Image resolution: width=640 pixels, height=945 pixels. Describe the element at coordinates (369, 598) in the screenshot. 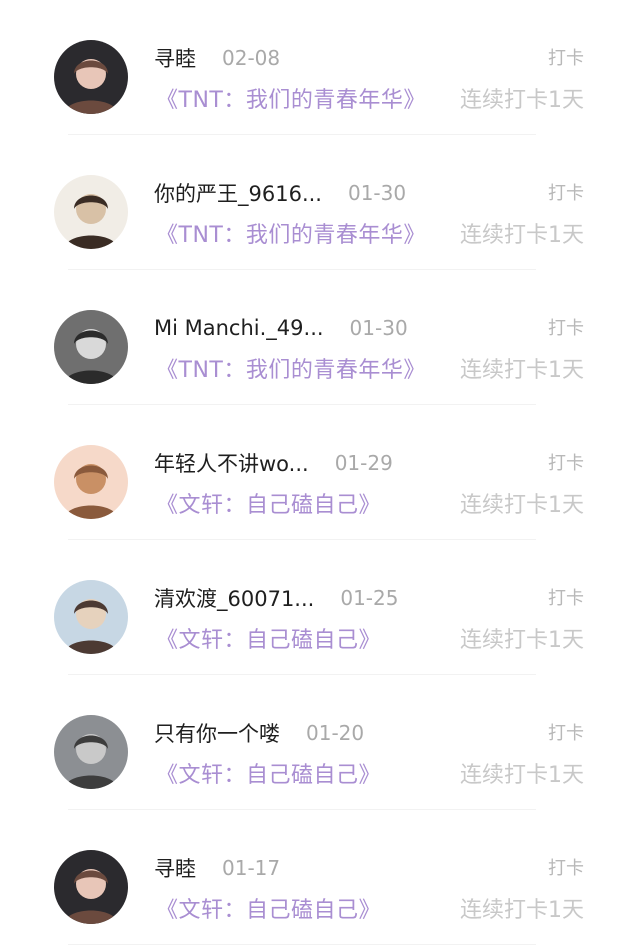

I see `checkin-date: 01-25` at that location.